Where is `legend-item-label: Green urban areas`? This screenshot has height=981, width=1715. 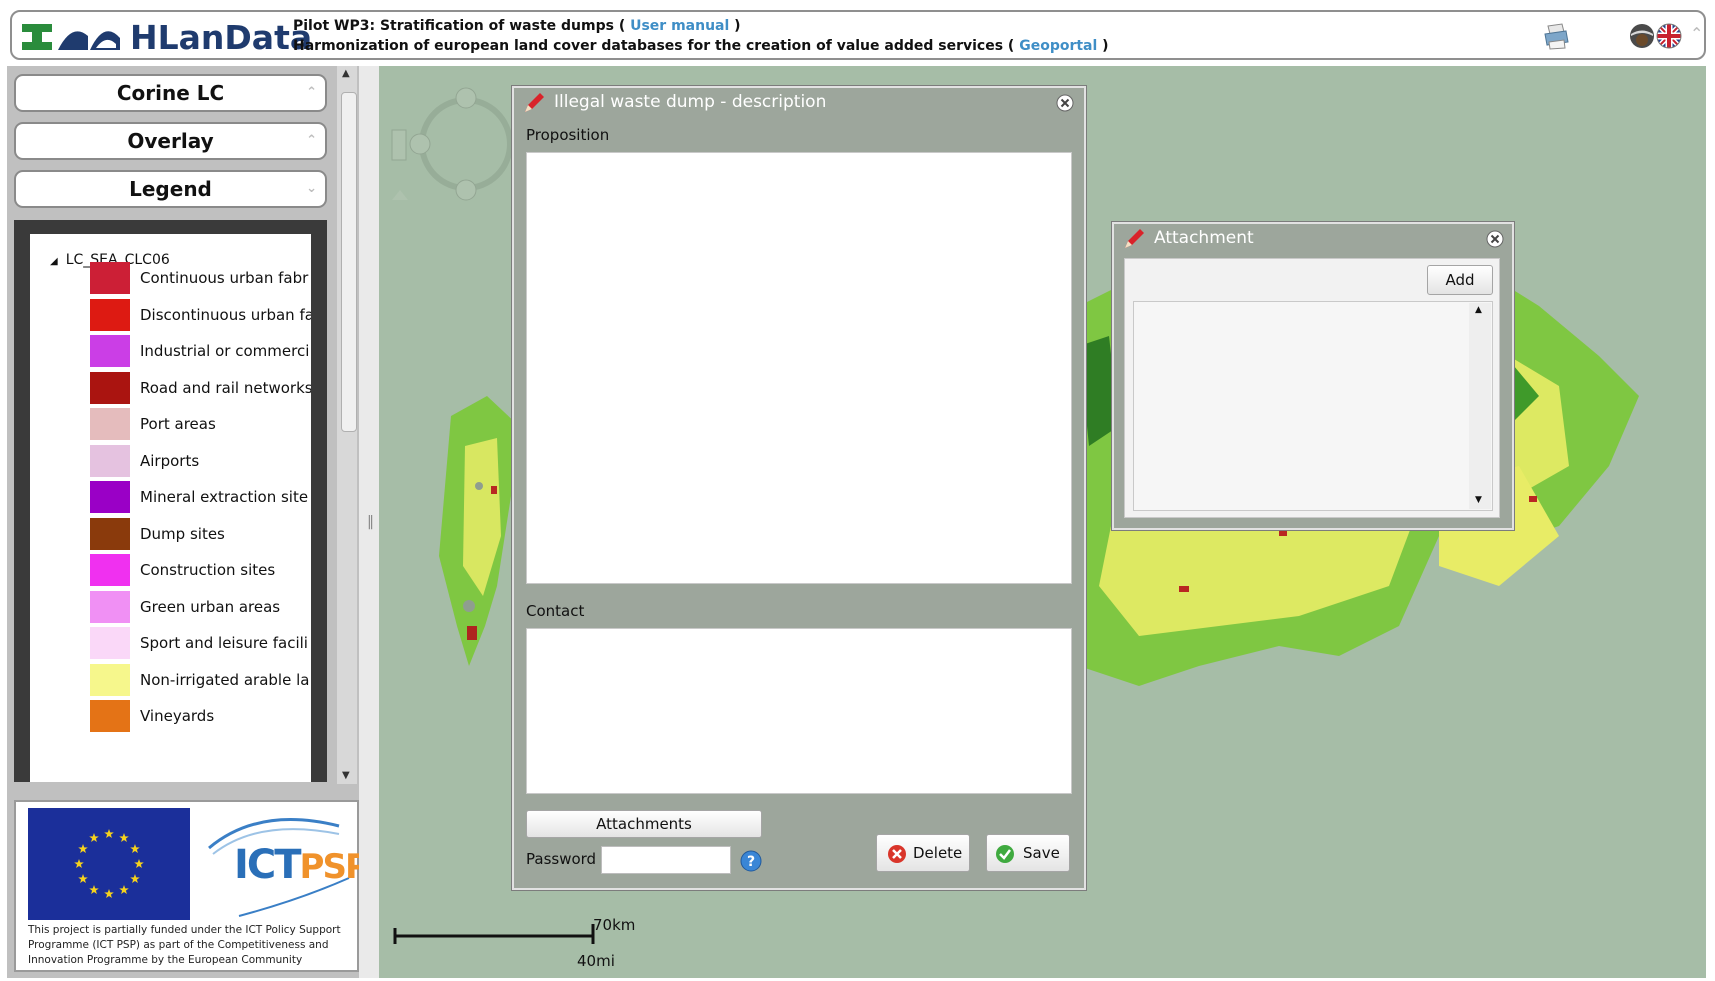
legend-item-label: Green urban areas is located at coordinates (210, 606).